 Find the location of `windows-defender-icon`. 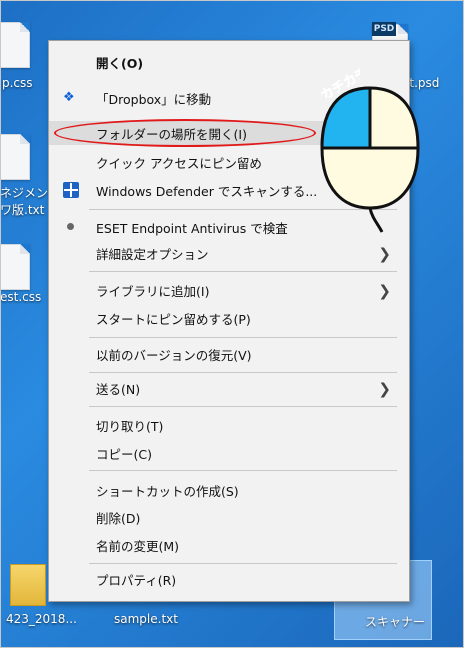

windows-defender-icon is located at coordinates (71, 190).